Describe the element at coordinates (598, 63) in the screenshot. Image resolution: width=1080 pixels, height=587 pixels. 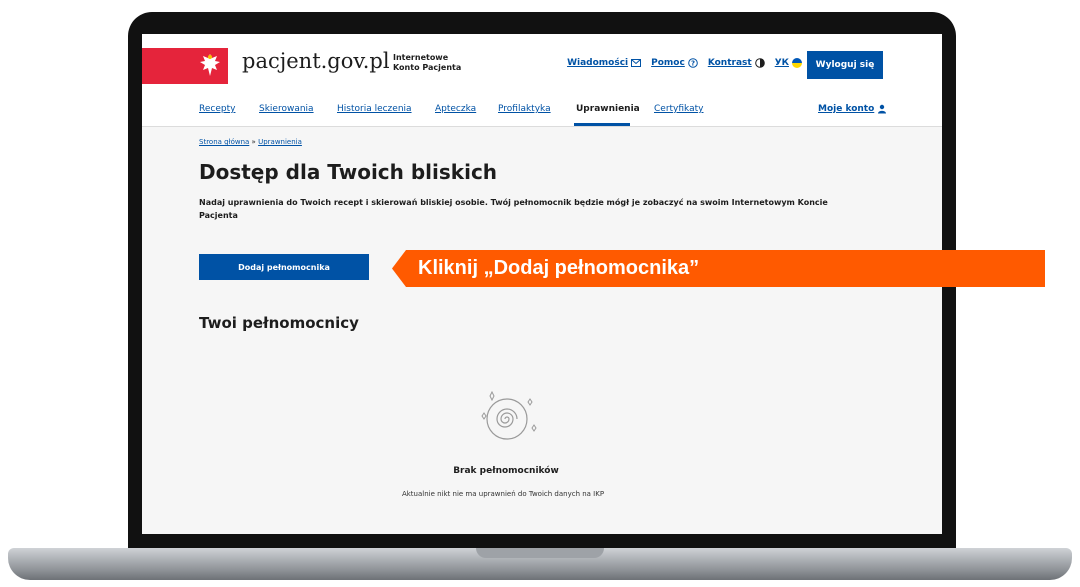
I see `messages-label: Wiadomości` at that location.